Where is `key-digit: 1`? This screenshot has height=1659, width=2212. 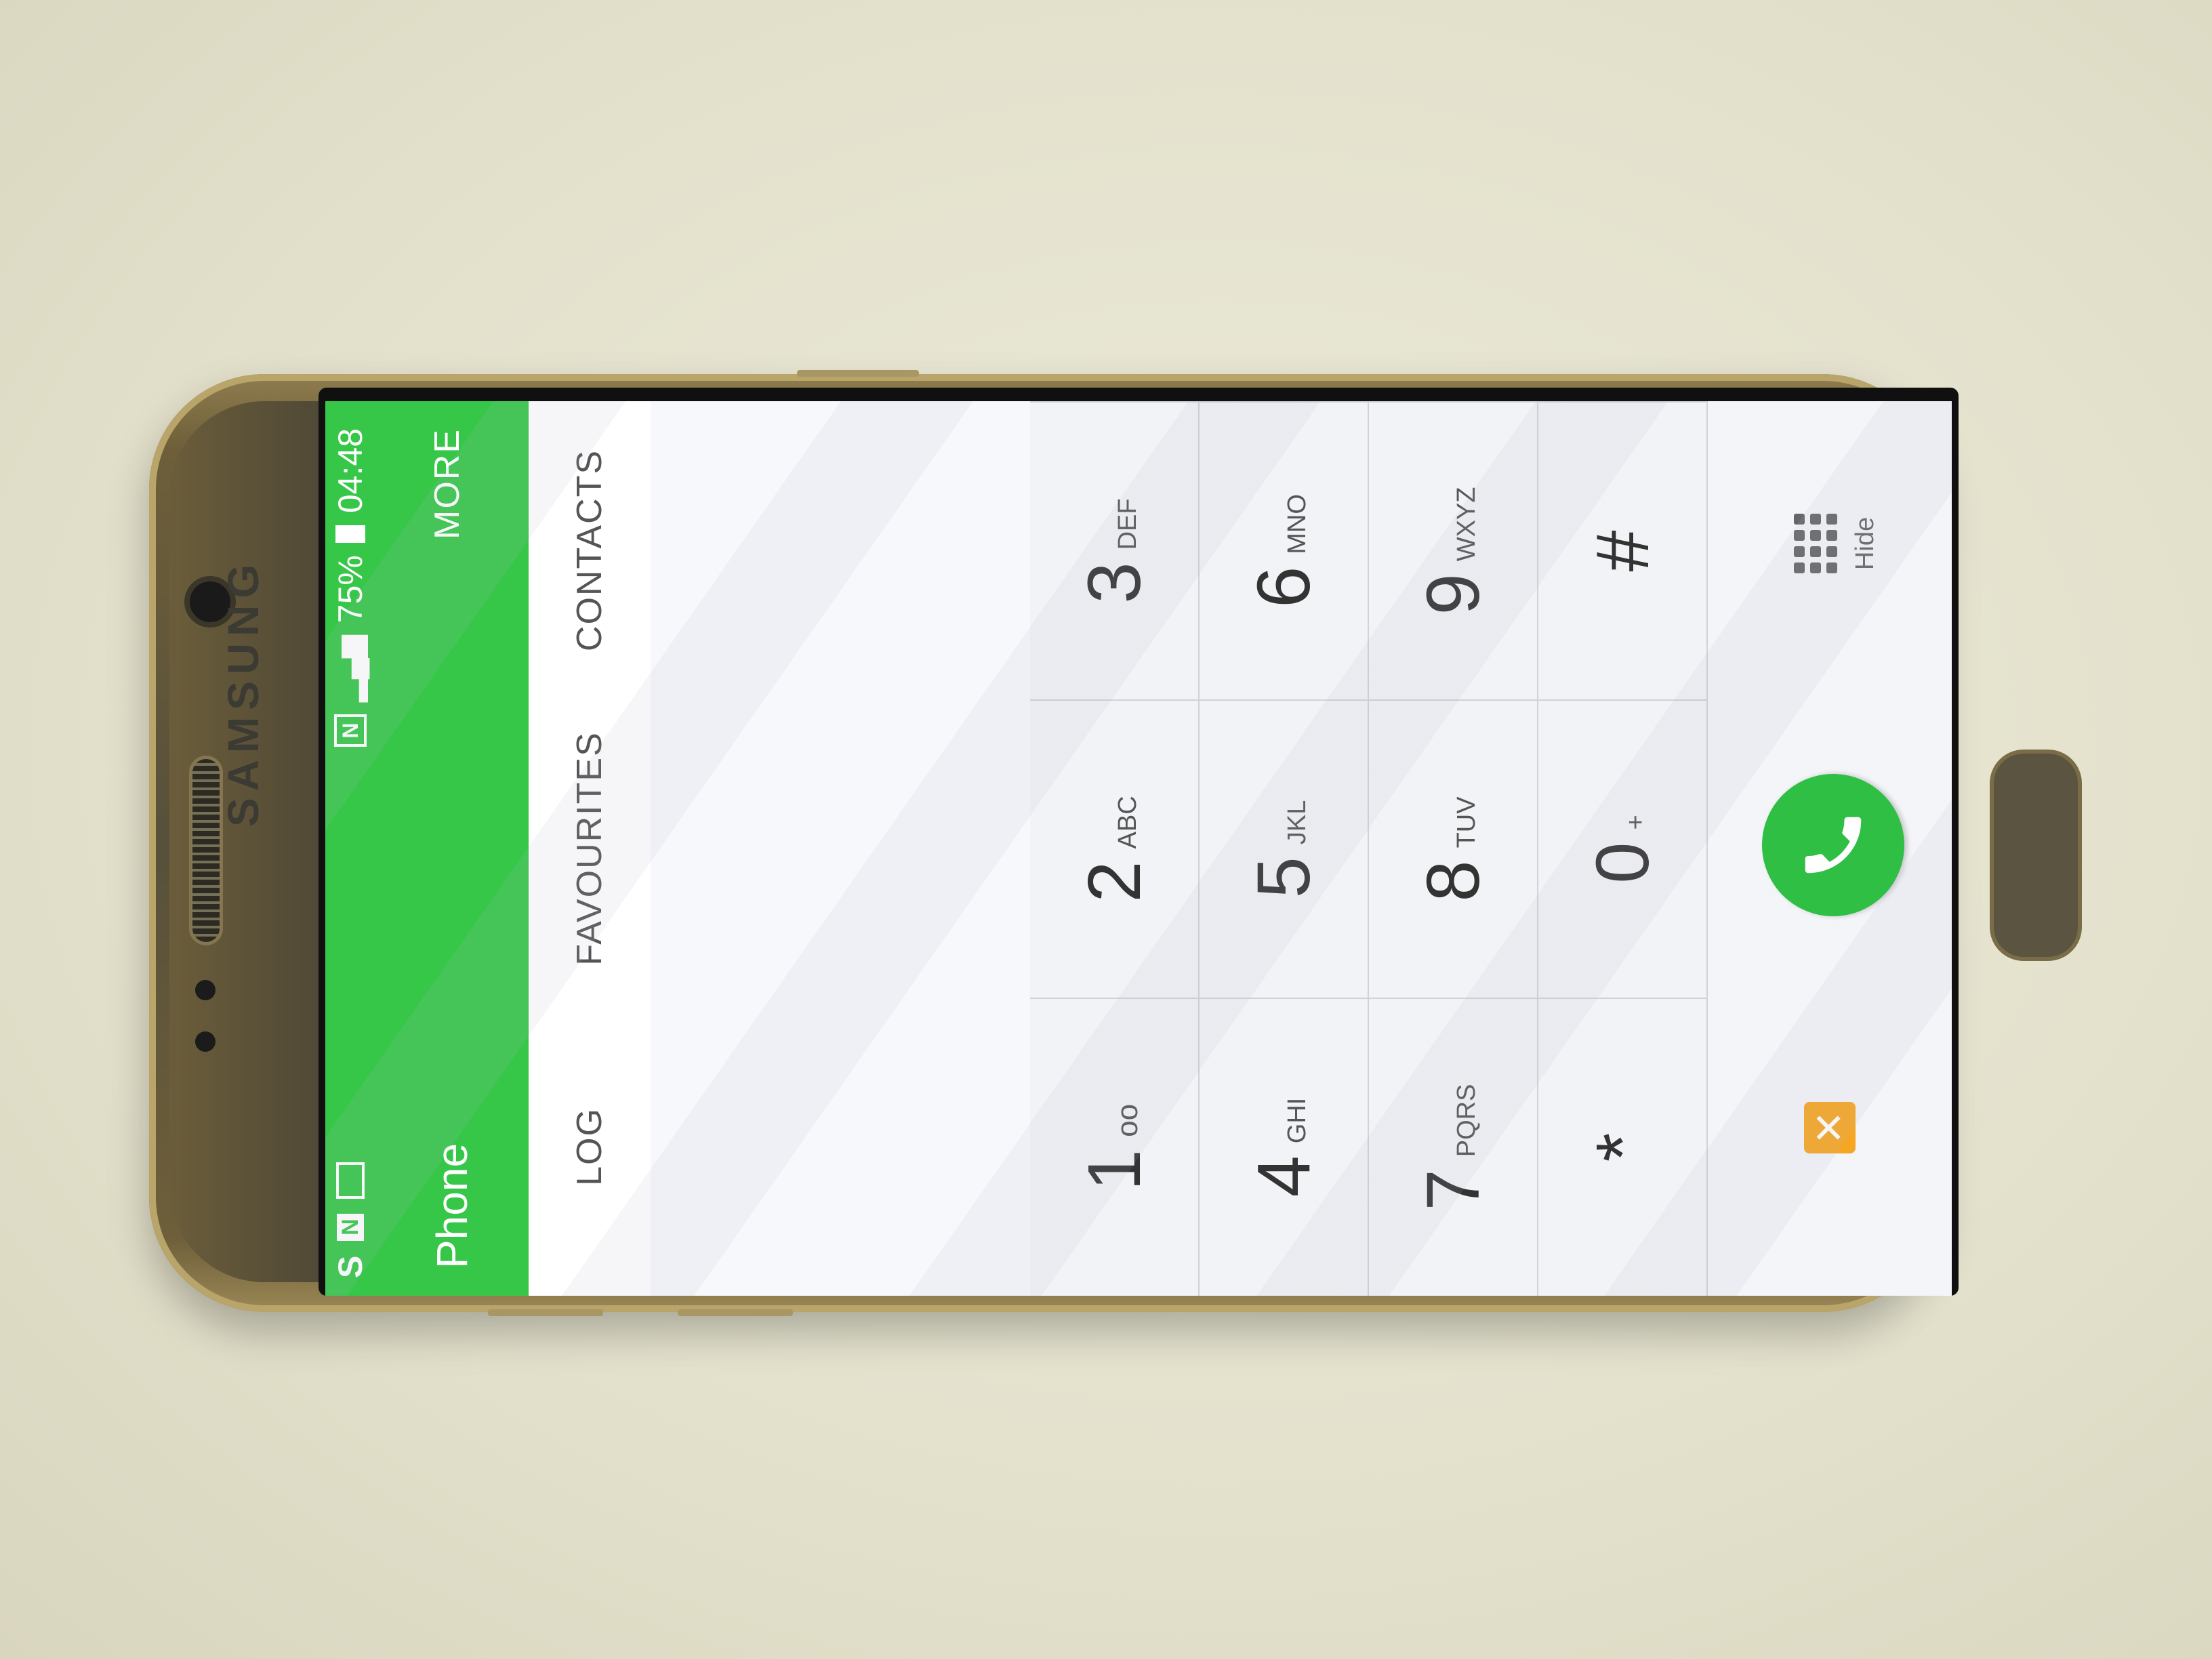 key-digit: 1 is located at coordinates (1114, 1170).